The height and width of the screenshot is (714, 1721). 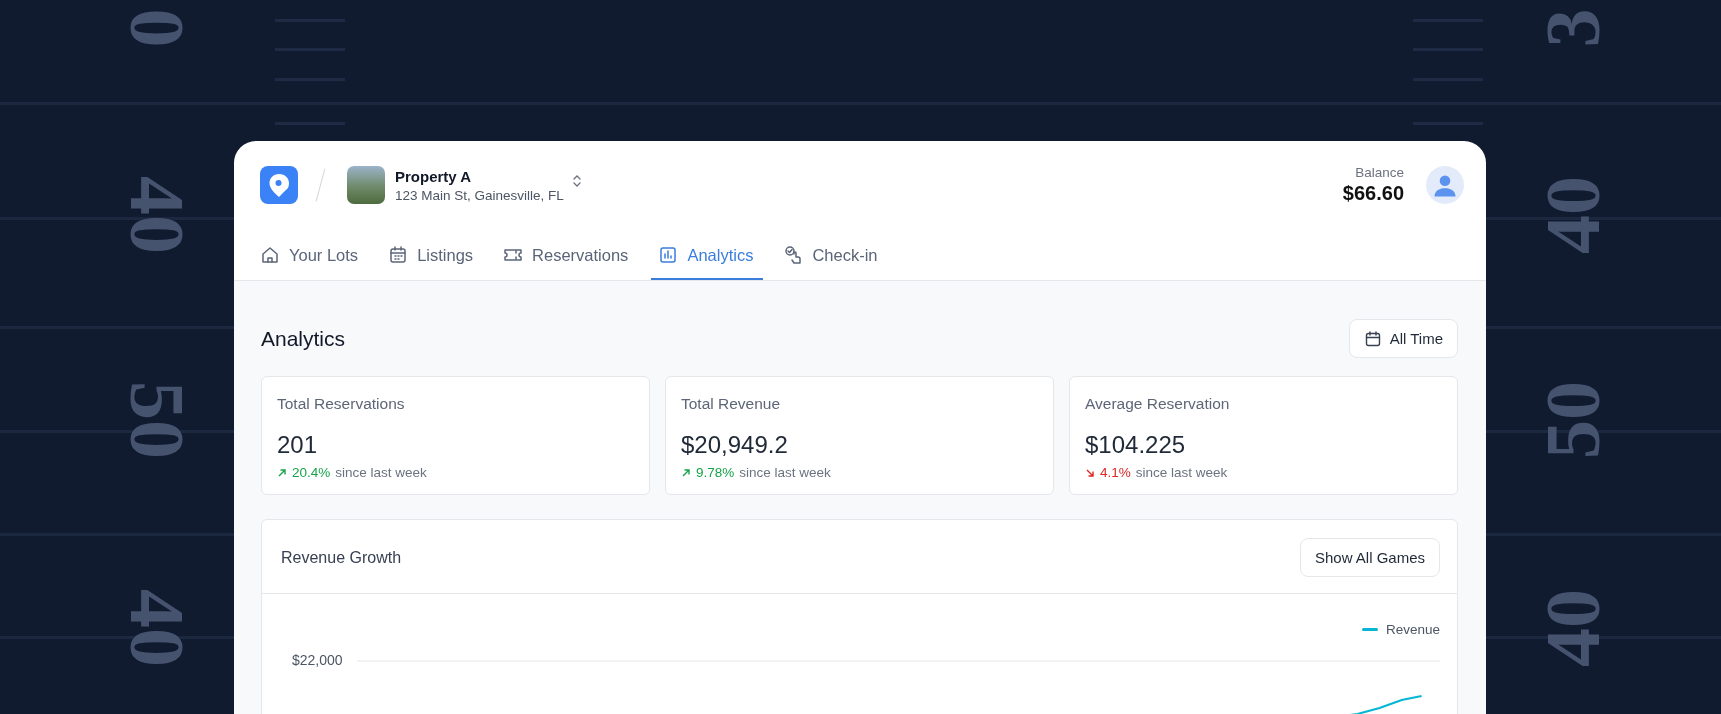 I want to click on chevron-up-down-icon, so click(x=576, y=181).